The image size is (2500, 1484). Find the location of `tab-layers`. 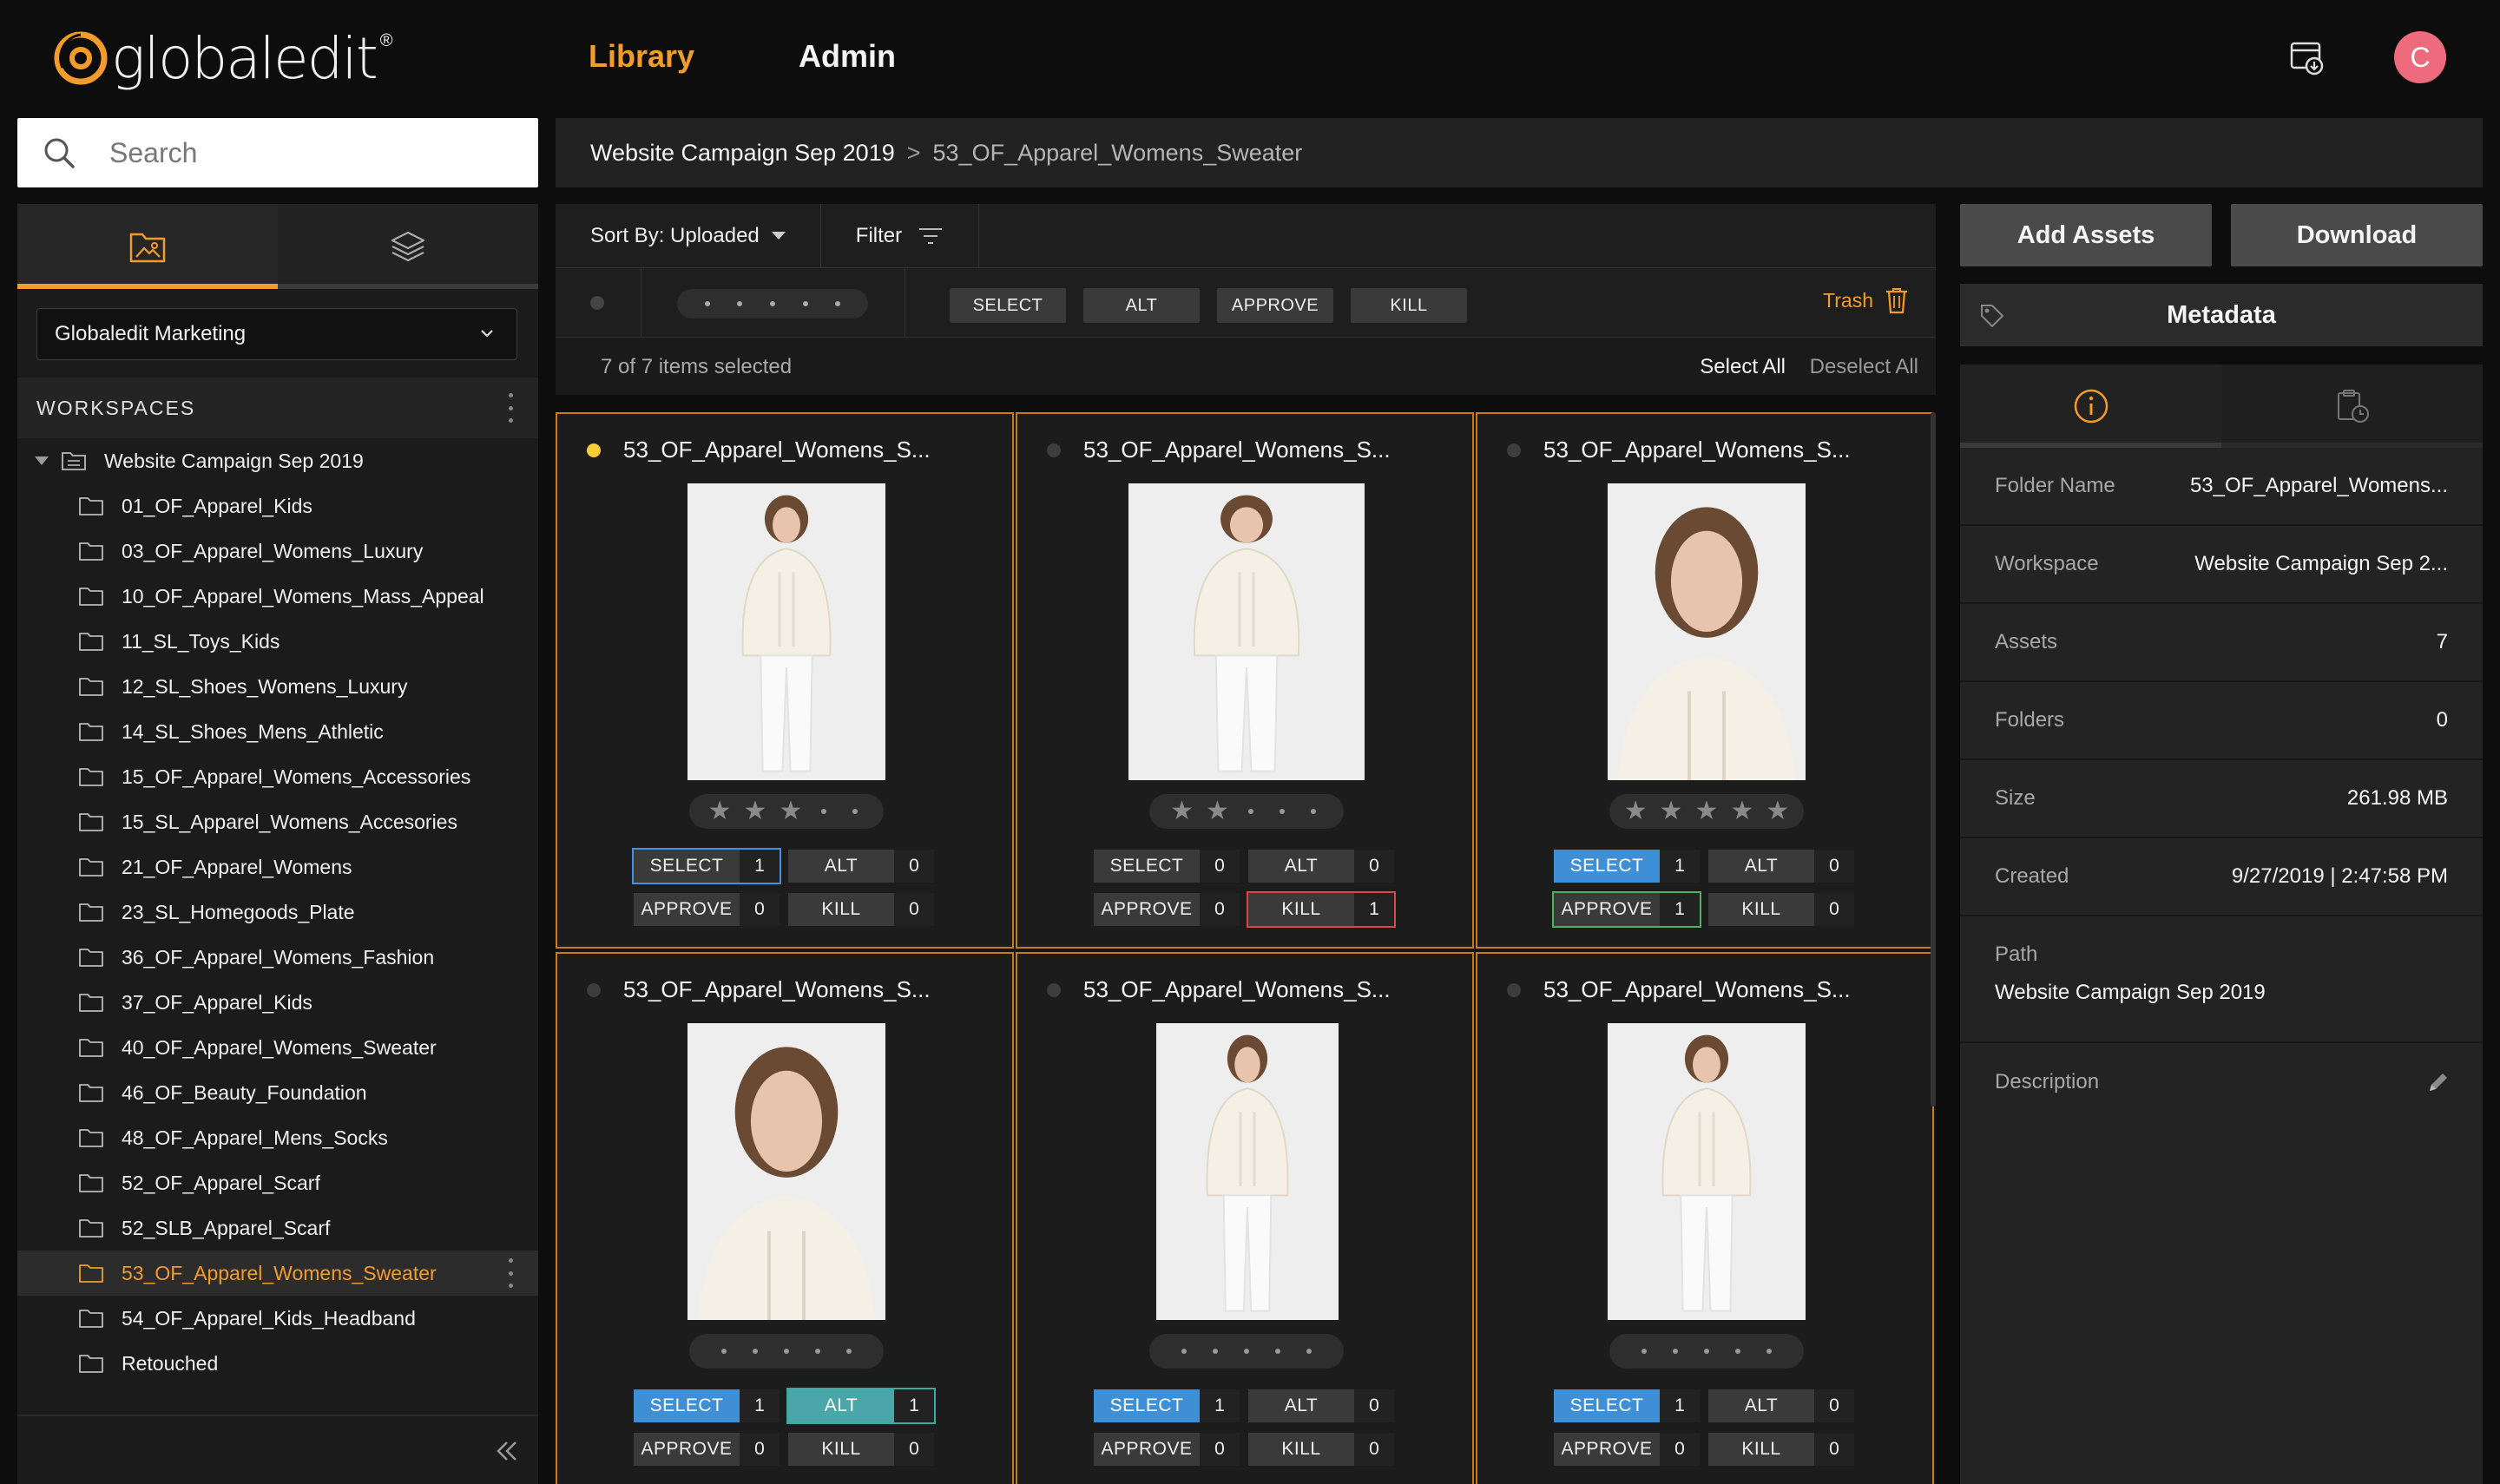

tab-layers is located at coordinates (408, 247).